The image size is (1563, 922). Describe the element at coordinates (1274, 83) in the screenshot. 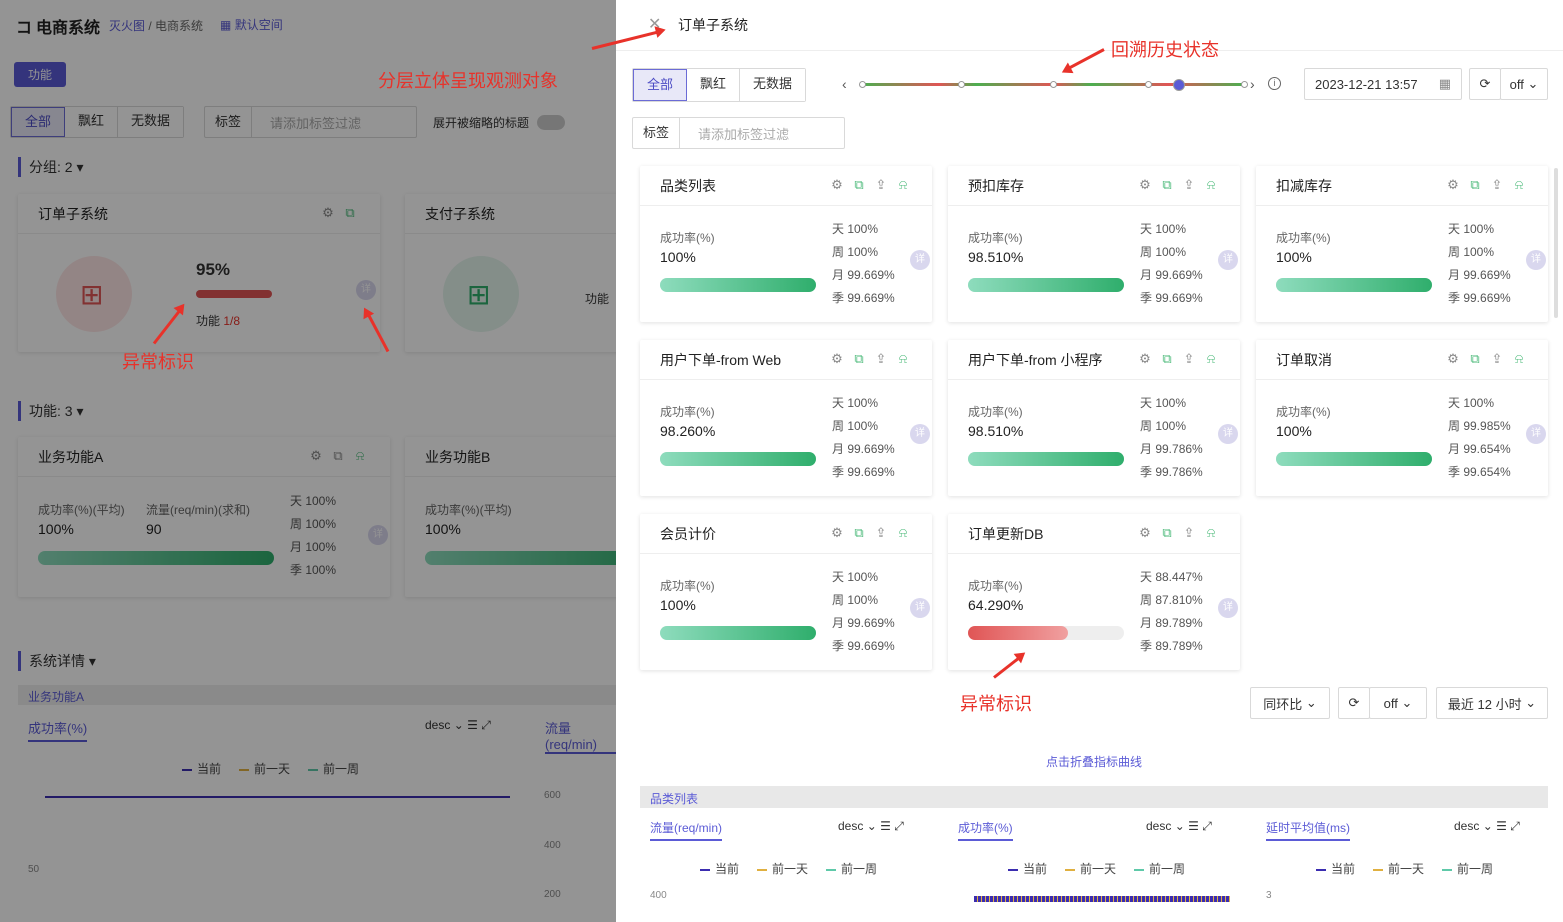

I see `info-icon: i` at that location.